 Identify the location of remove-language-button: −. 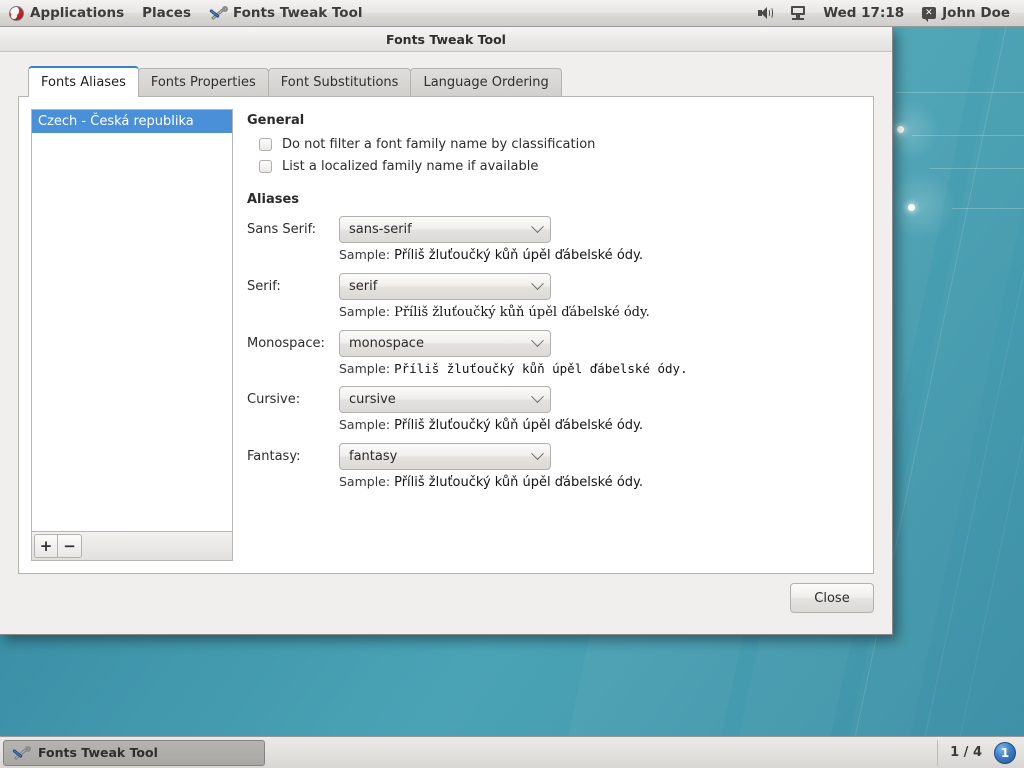
(70, 546).